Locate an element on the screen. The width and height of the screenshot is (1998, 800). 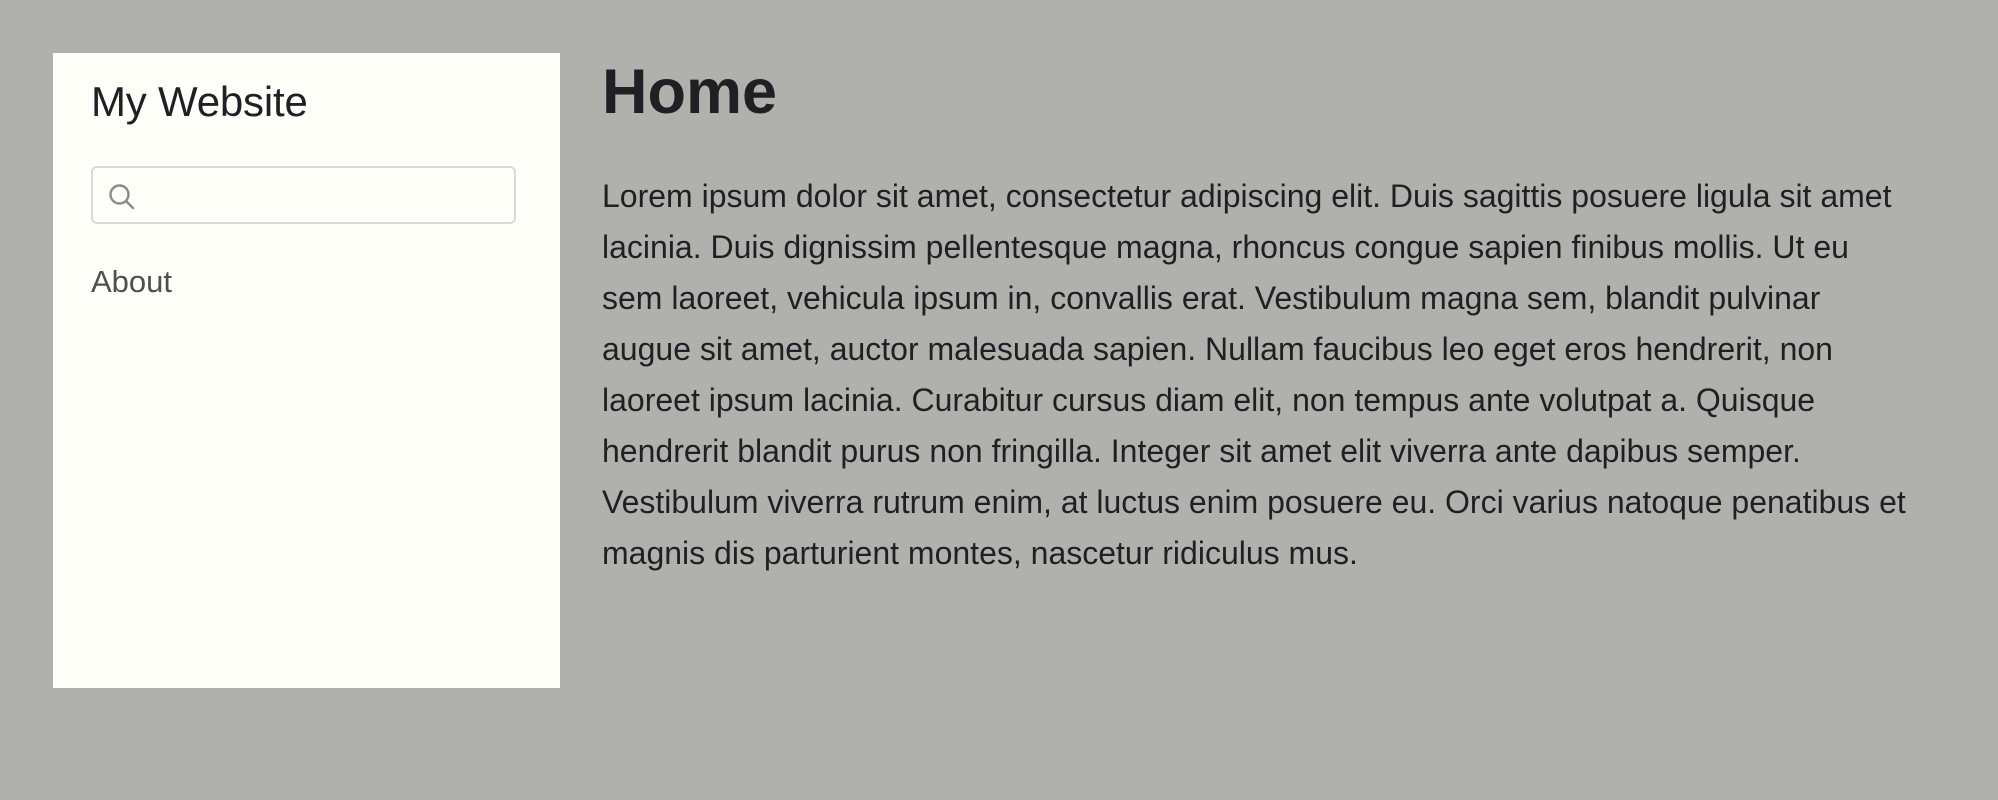
site-title: My Website is located at coordinates (199, 101).